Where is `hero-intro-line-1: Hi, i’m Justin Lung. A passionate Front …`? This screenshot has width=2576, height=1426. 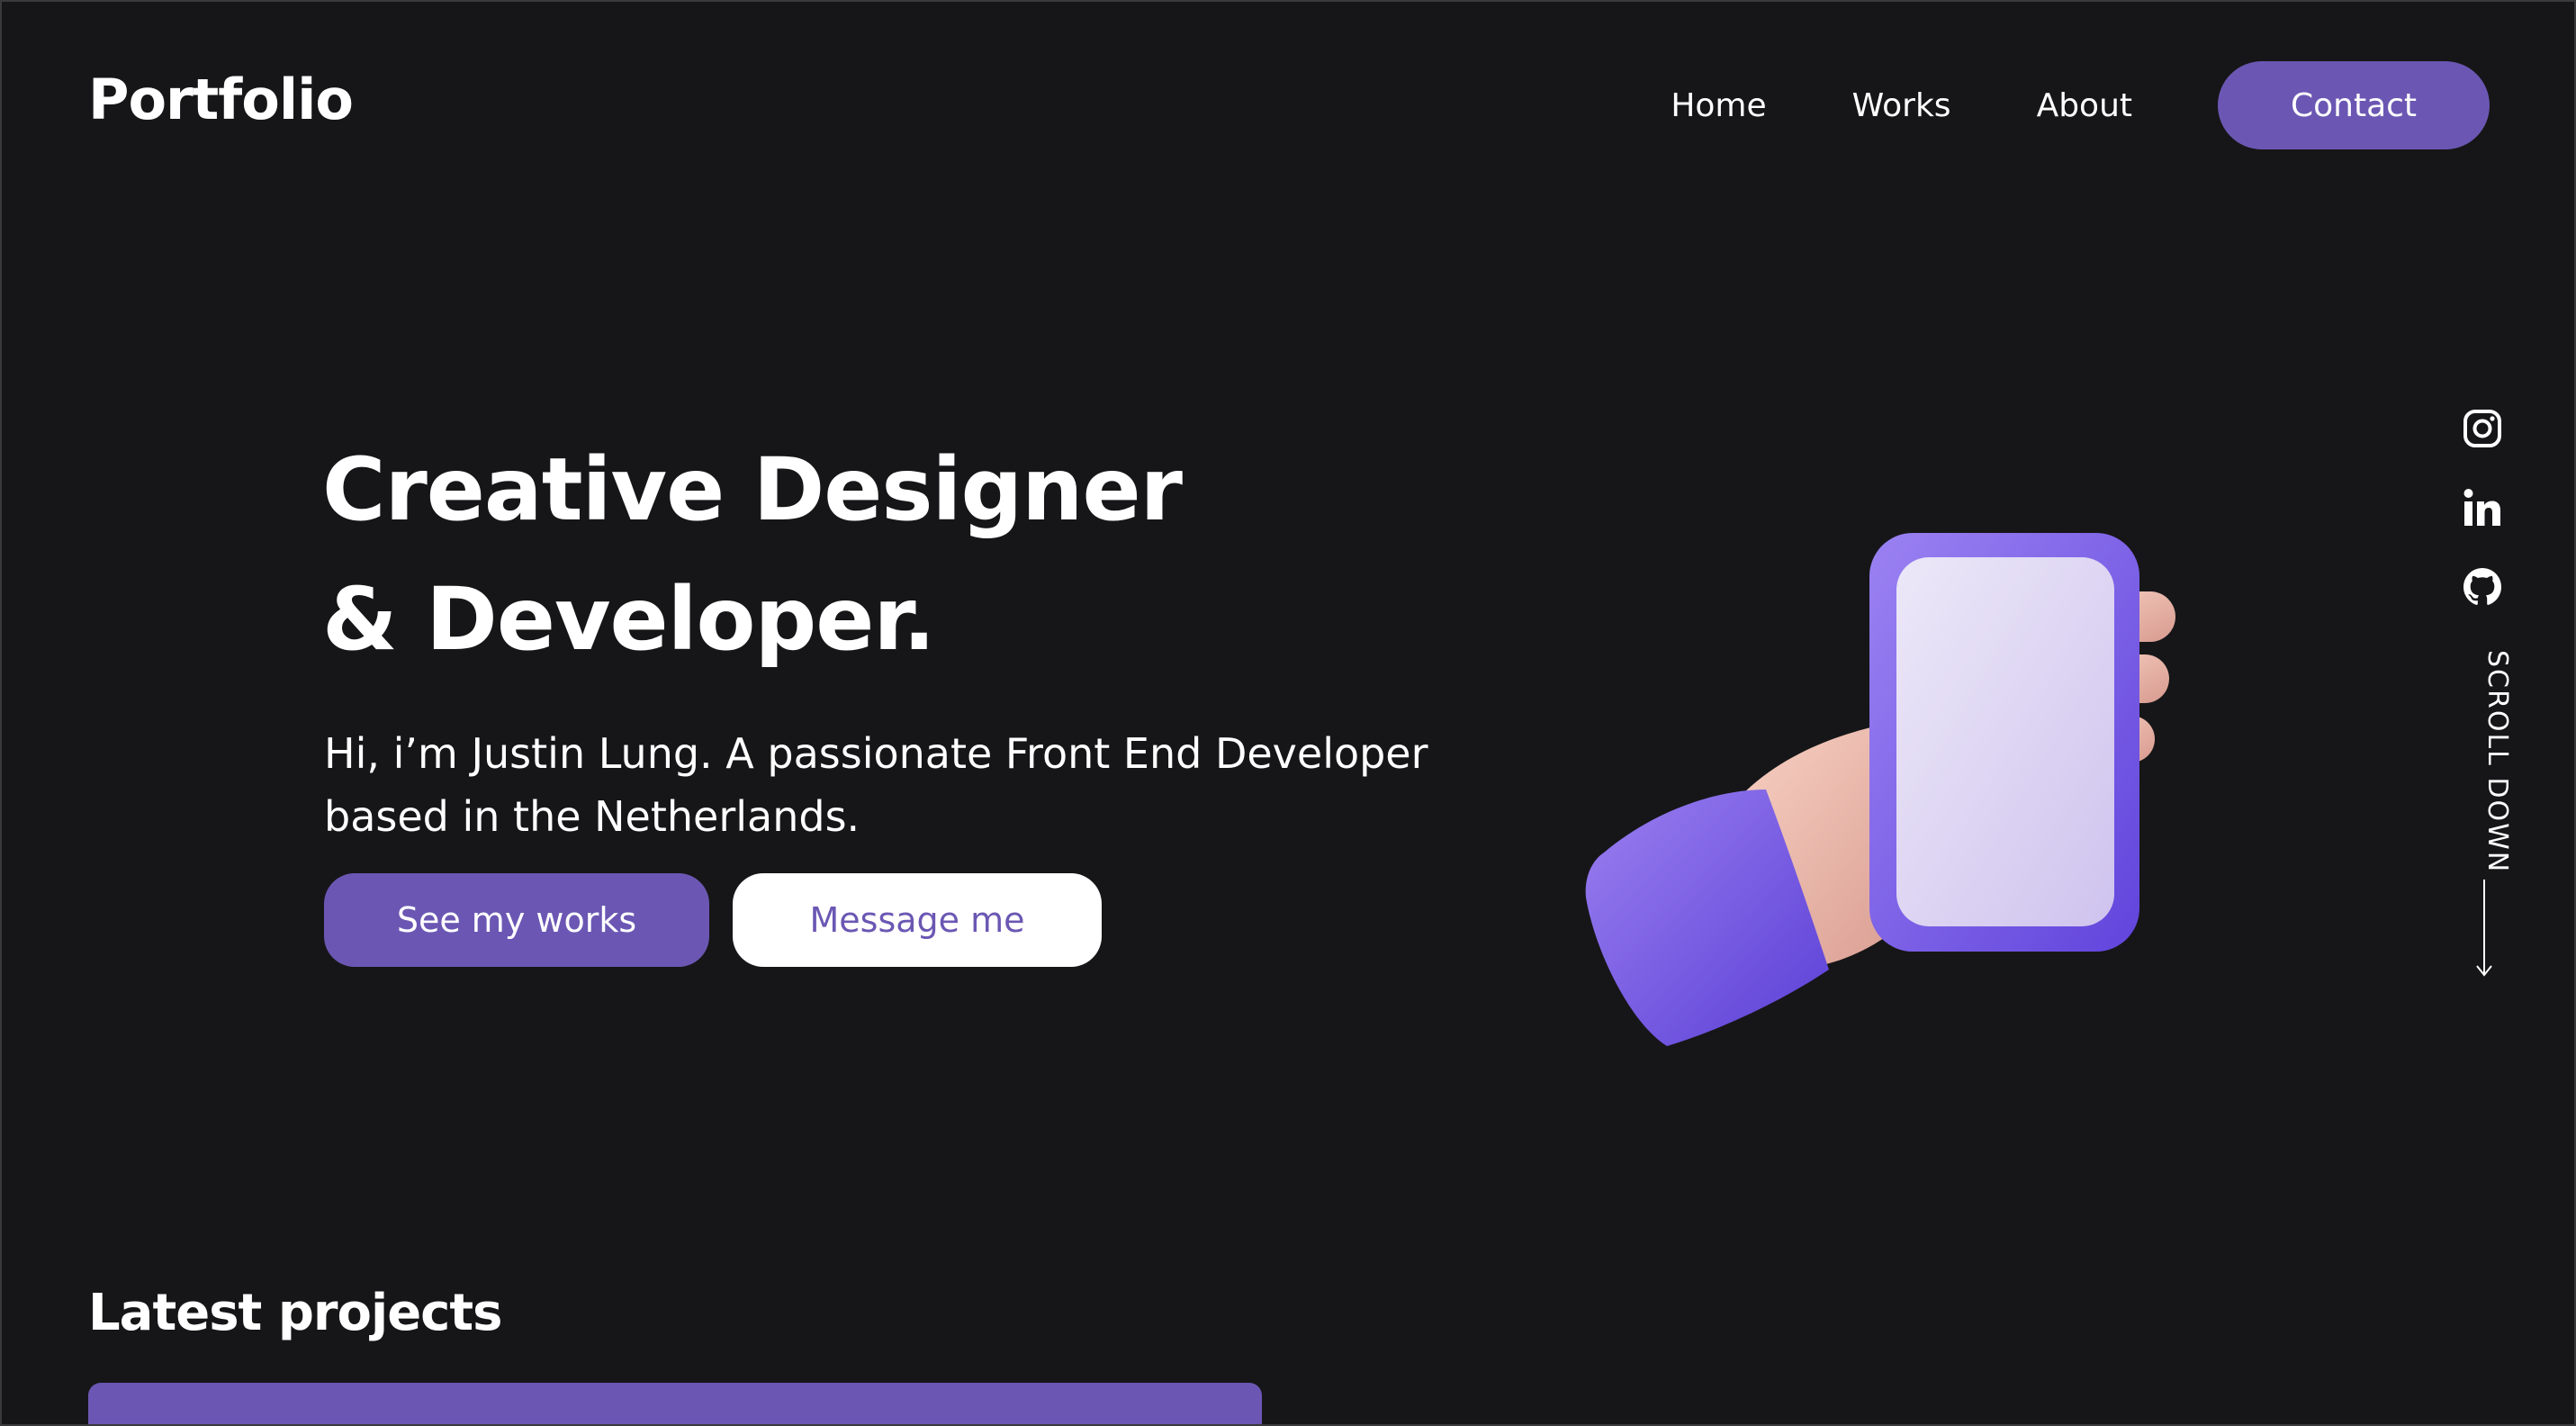
hero-intro-line-1: Hi, i’m Justin Lung. A passionate Front … is located at coordinates (876, 753).